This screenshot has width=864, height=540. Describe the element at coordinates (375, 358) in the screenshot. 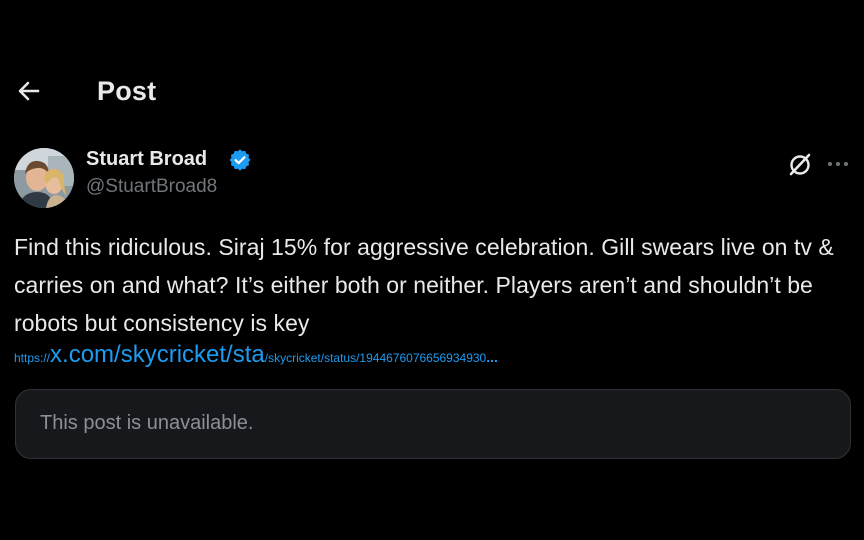

I see `link-path: /skycricket/status/1944676076656934930` at that location.